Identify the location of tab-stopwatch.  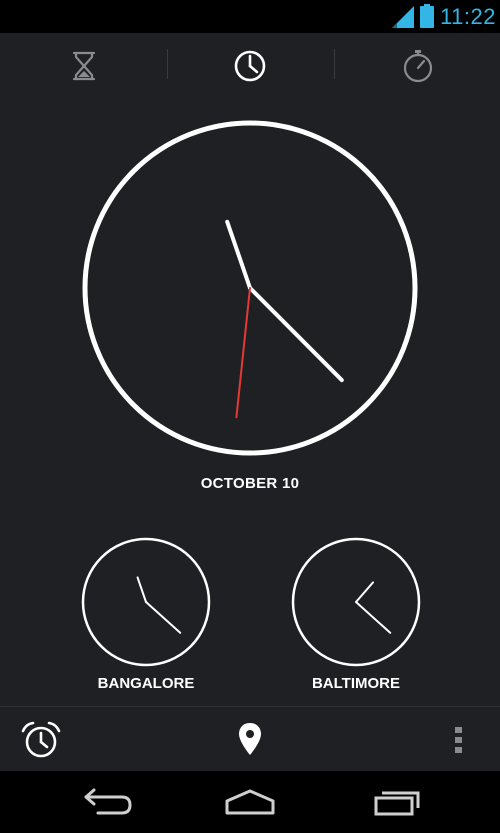
(418, 65).